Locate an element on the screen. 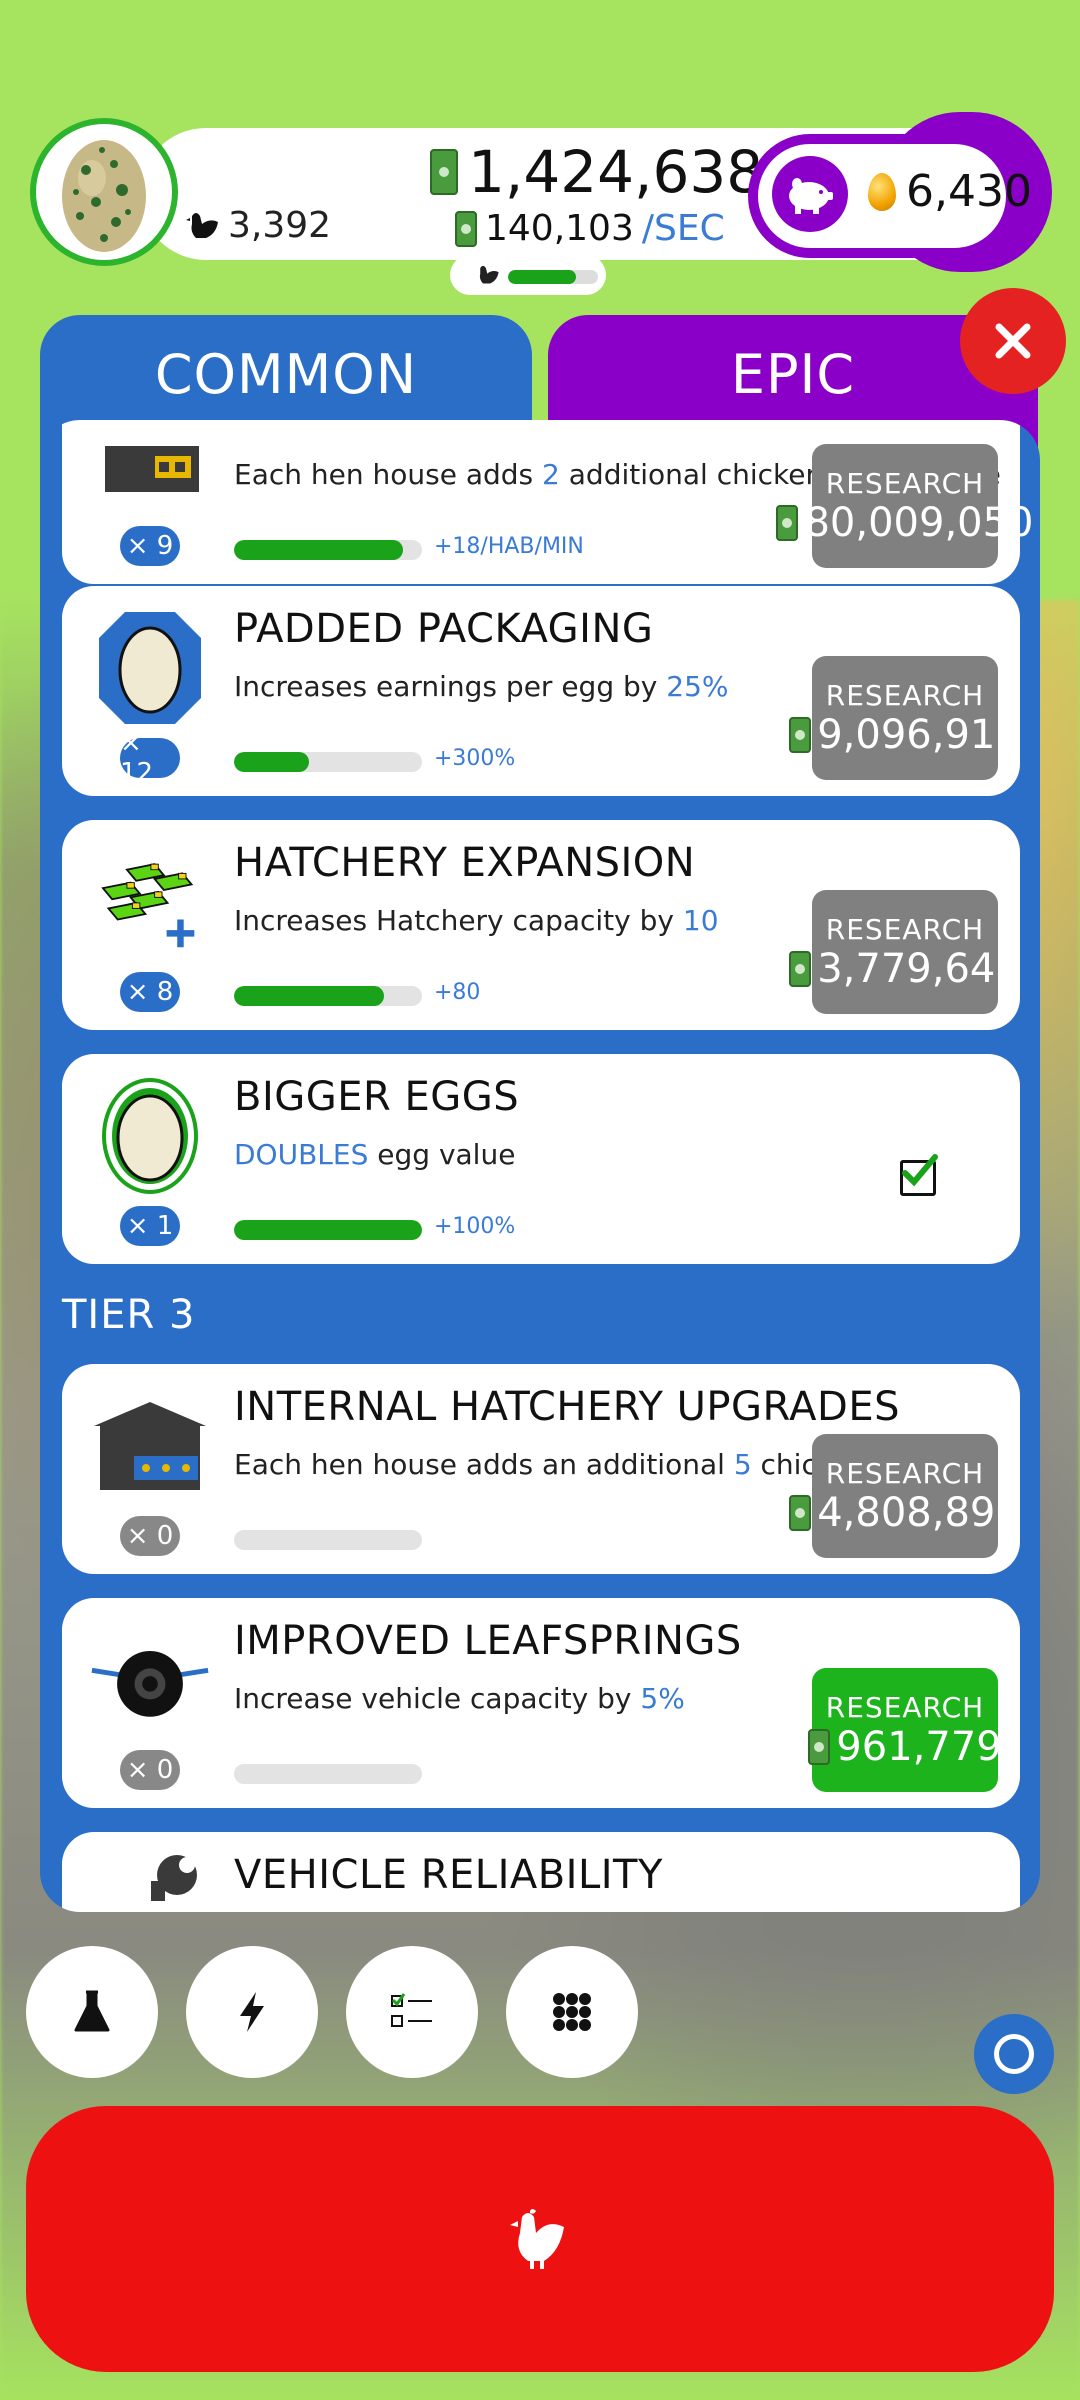 The width and height of the screenshot is (1080, 2400). tier-3-heading: TIER 3 is located at coordinates (129, 1315).